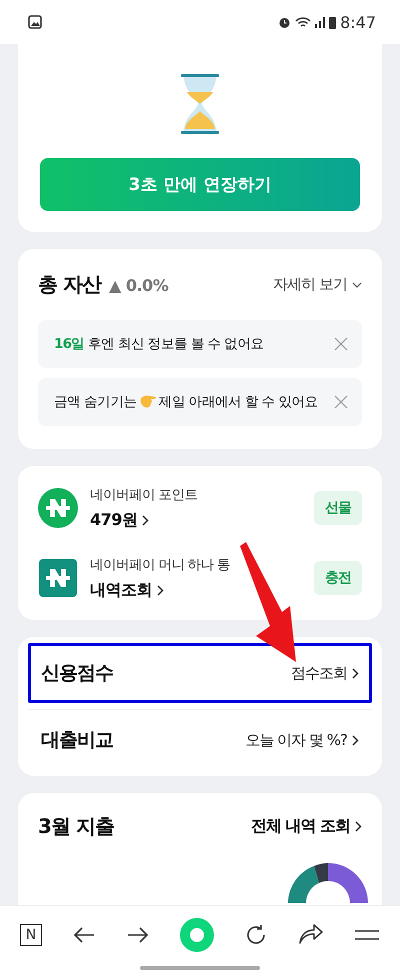  Describe the element at coordinates (303, 22) in the screenshot. I see `wifi-icon` at that location.